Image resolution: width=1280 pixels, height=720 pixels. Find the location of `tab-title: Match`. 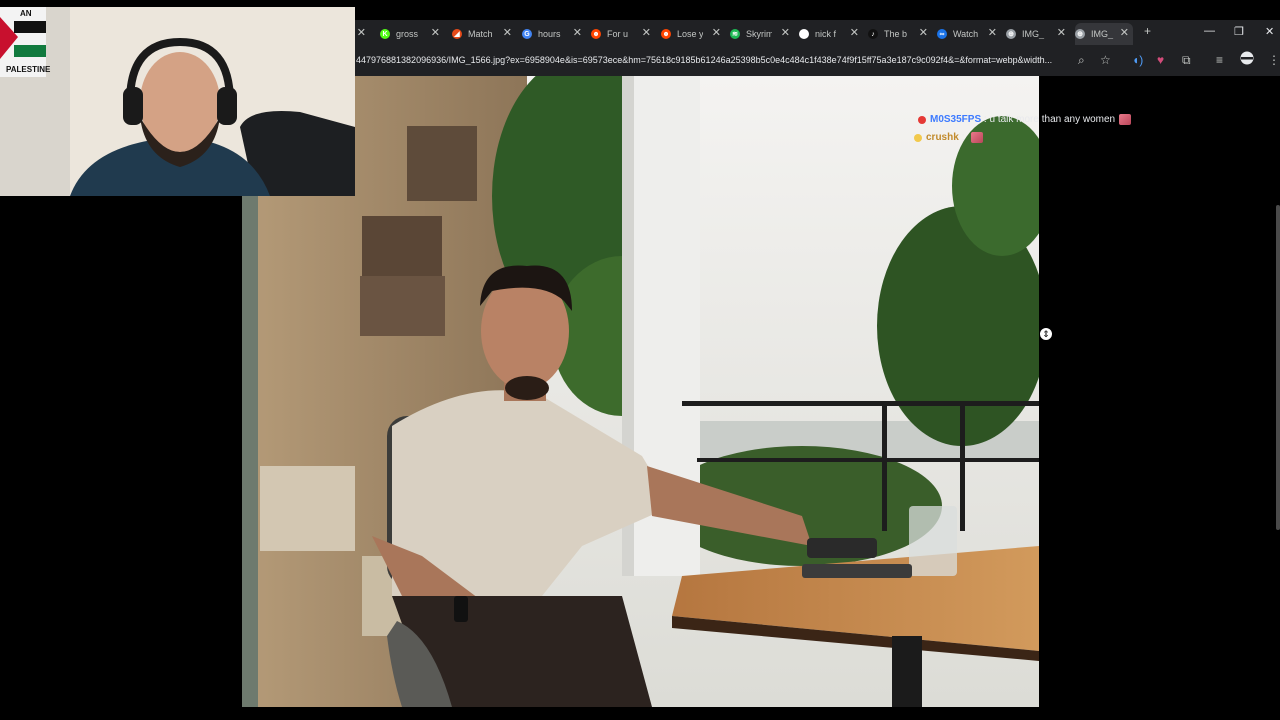

tab-title: Match is located at coordinates (480, 34).